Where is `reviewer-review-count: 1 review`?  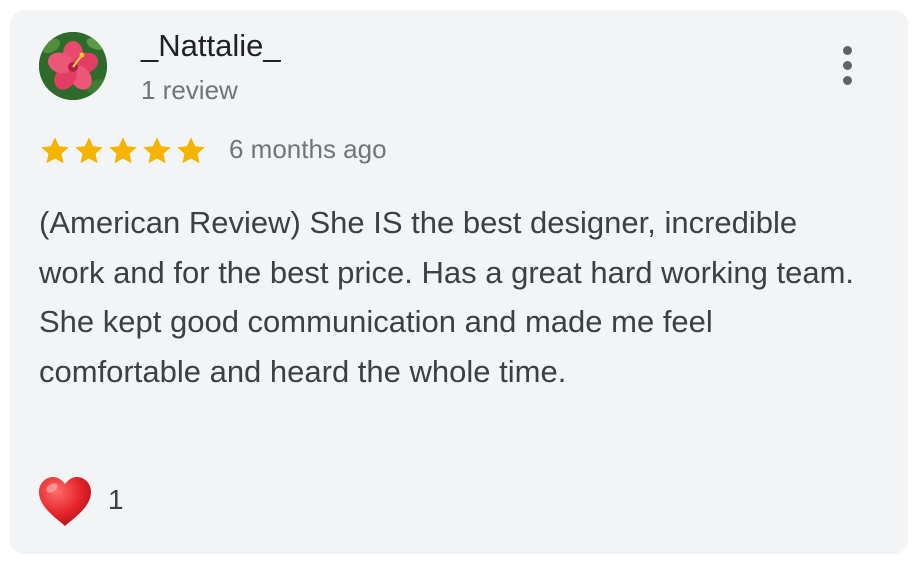 reviewer-review-count: 1 review is located at coordinates (189, 90).